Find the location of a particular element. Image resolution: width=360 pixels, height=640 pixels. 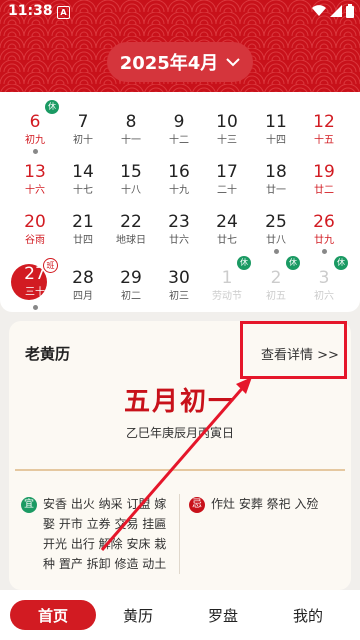

calendar-day: 16 十九 is located at coordinates (179, 175).